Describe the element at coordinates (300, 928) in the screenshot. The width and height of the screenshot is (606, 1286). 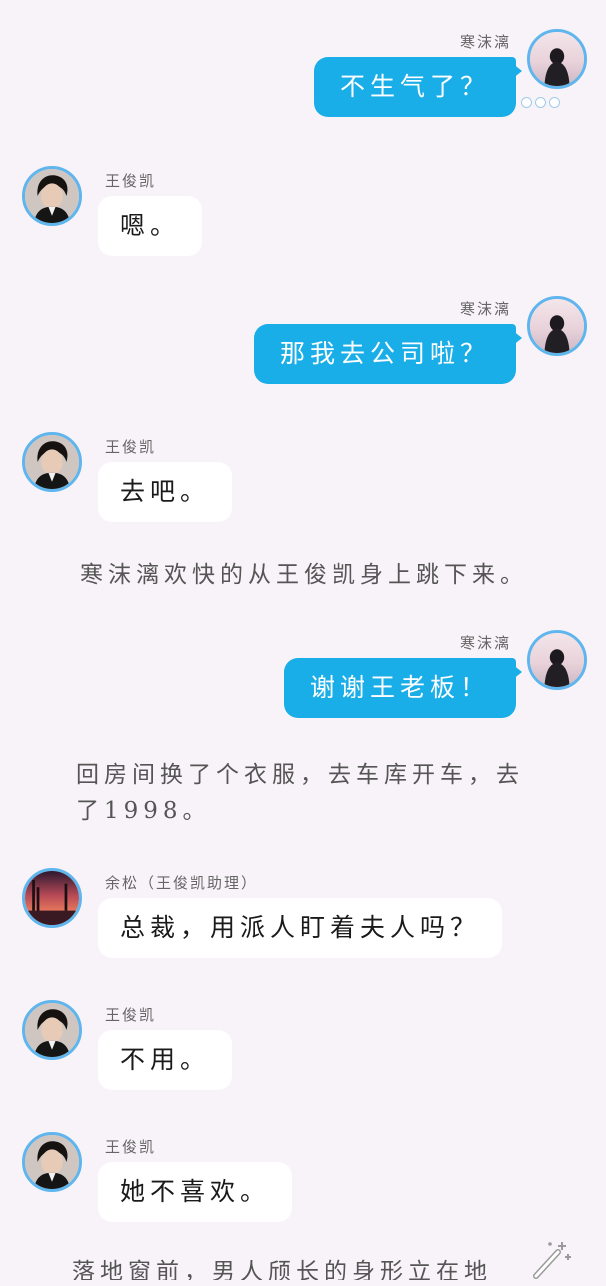
I see `received-message-bubble: 总裁，用派人盯着夫人吗？` at that location.